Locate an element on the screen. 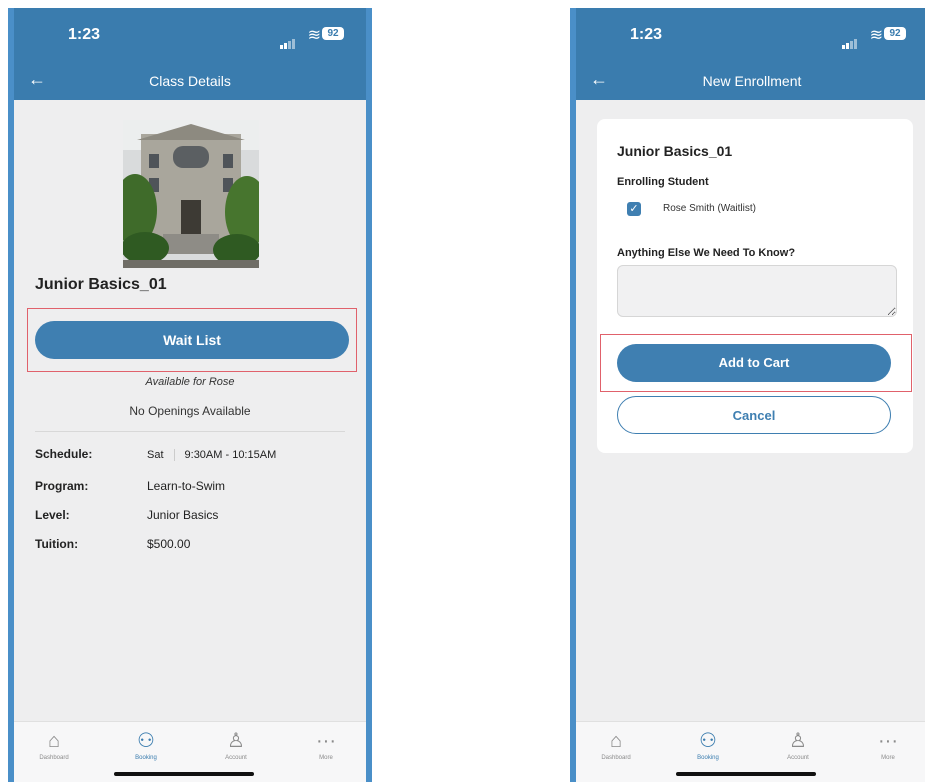 This screenshot has width=925, height=782. nav-bar: ← New Enrollment is located at coordinates (750, 81).